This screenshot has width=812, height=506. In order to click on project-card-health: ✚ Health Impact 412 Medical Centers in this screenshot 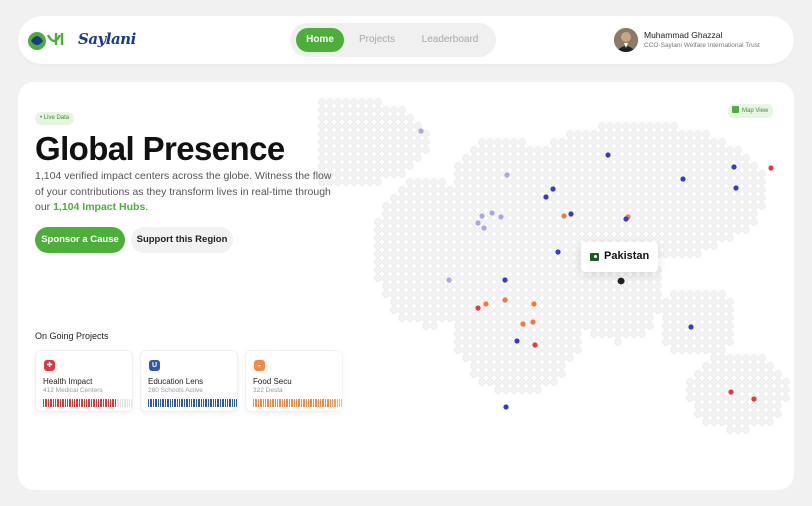, I will do `click(84, 381)`.